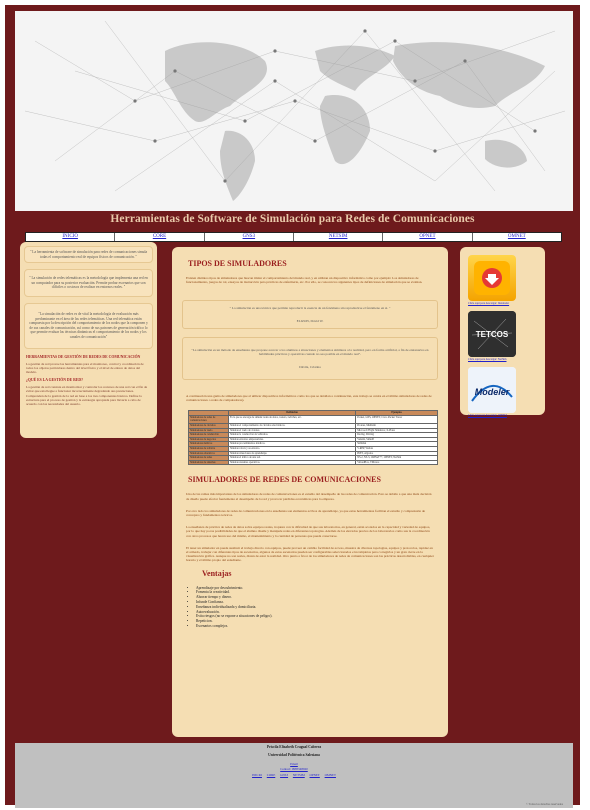 Image resolution: width=590 pixels, height=810 pixels. I want to click on footer-nav: INICIO CORE GNS3 NETSIM OPNET OMNET, so click(294, 775).